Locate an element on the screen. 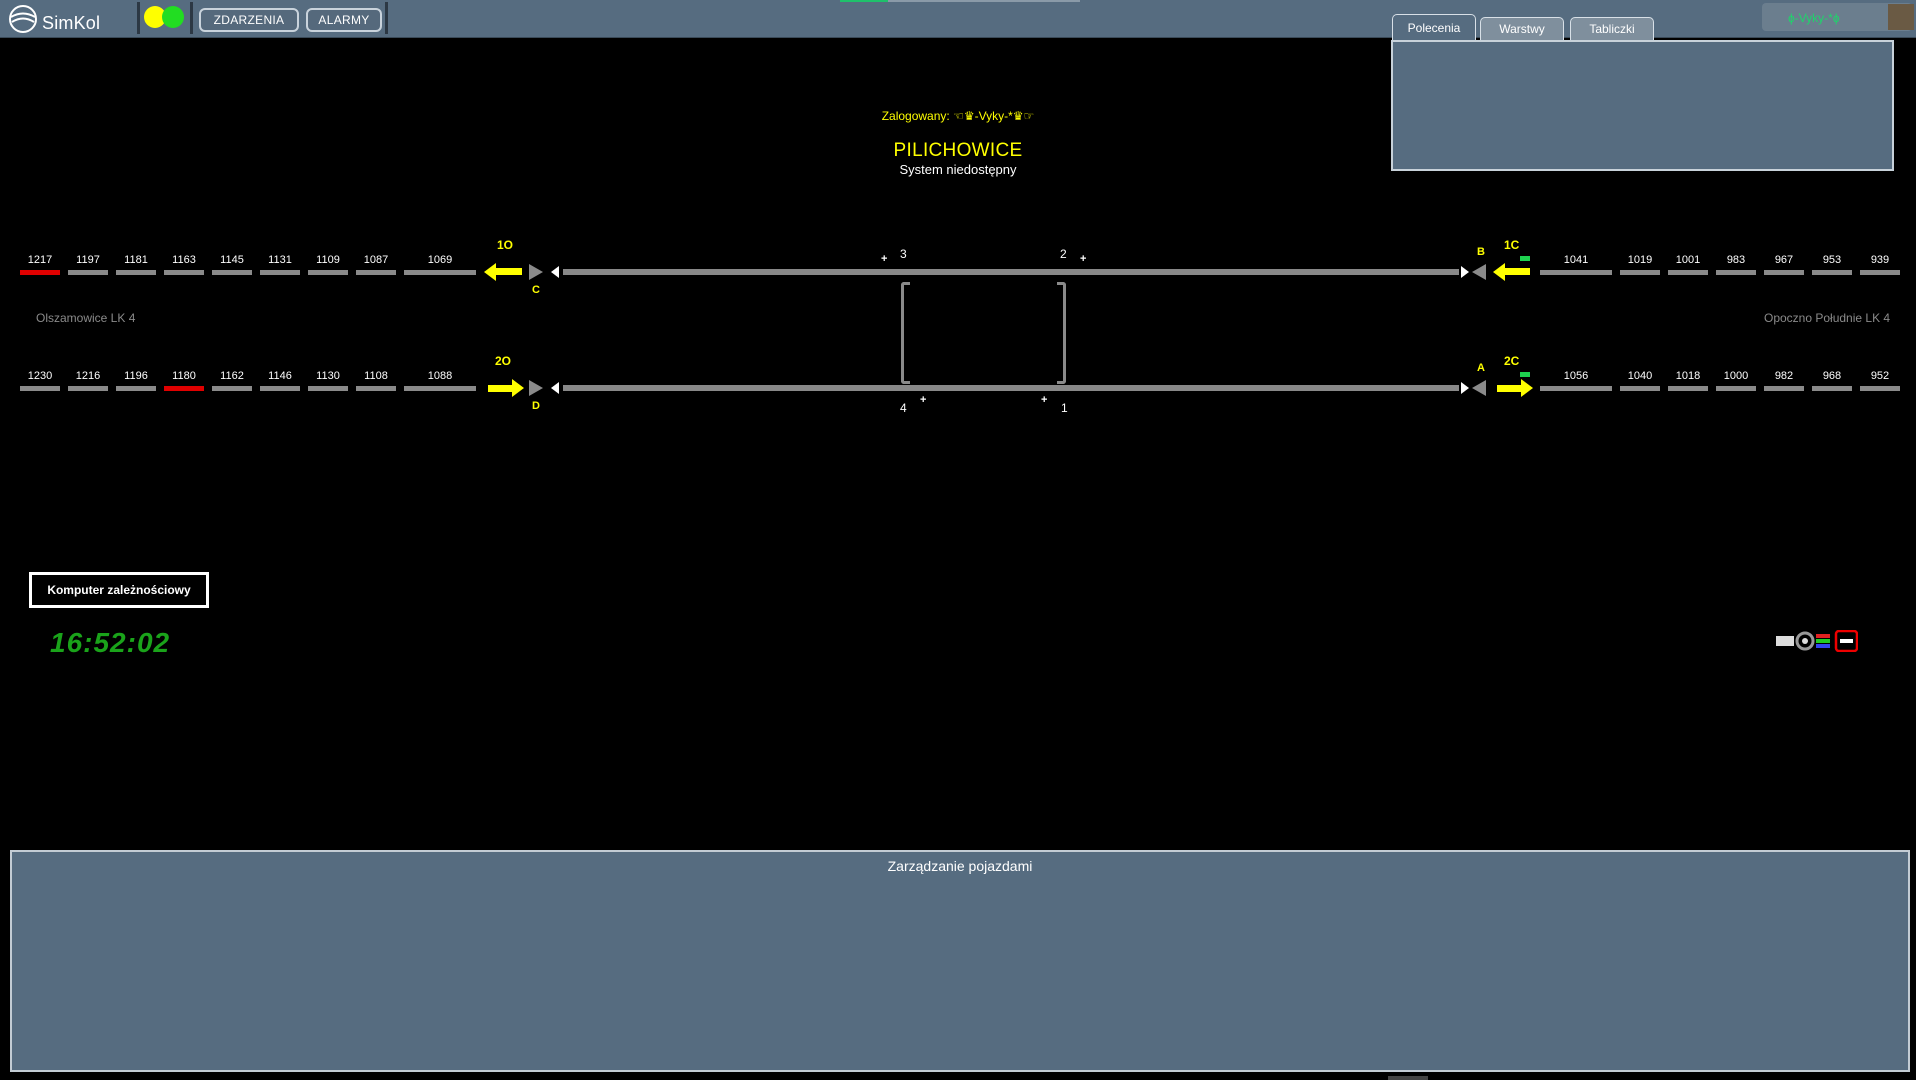  crossover-right is located at coordinates (1061, 333).